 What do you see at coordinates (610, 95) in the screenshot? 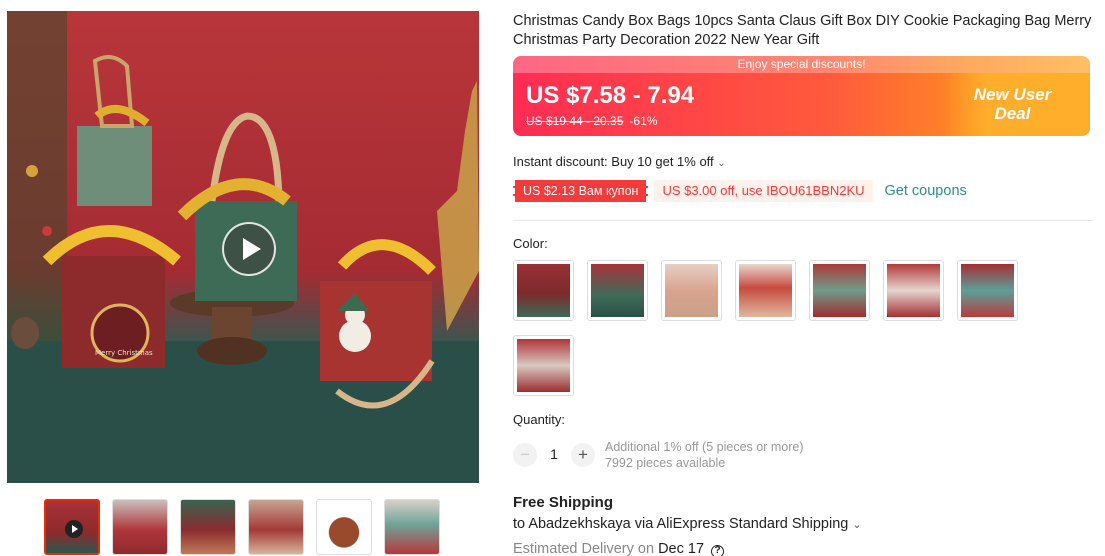
I see `current-price: US $7.58 - 7.94` at bounding box center [610, 95].